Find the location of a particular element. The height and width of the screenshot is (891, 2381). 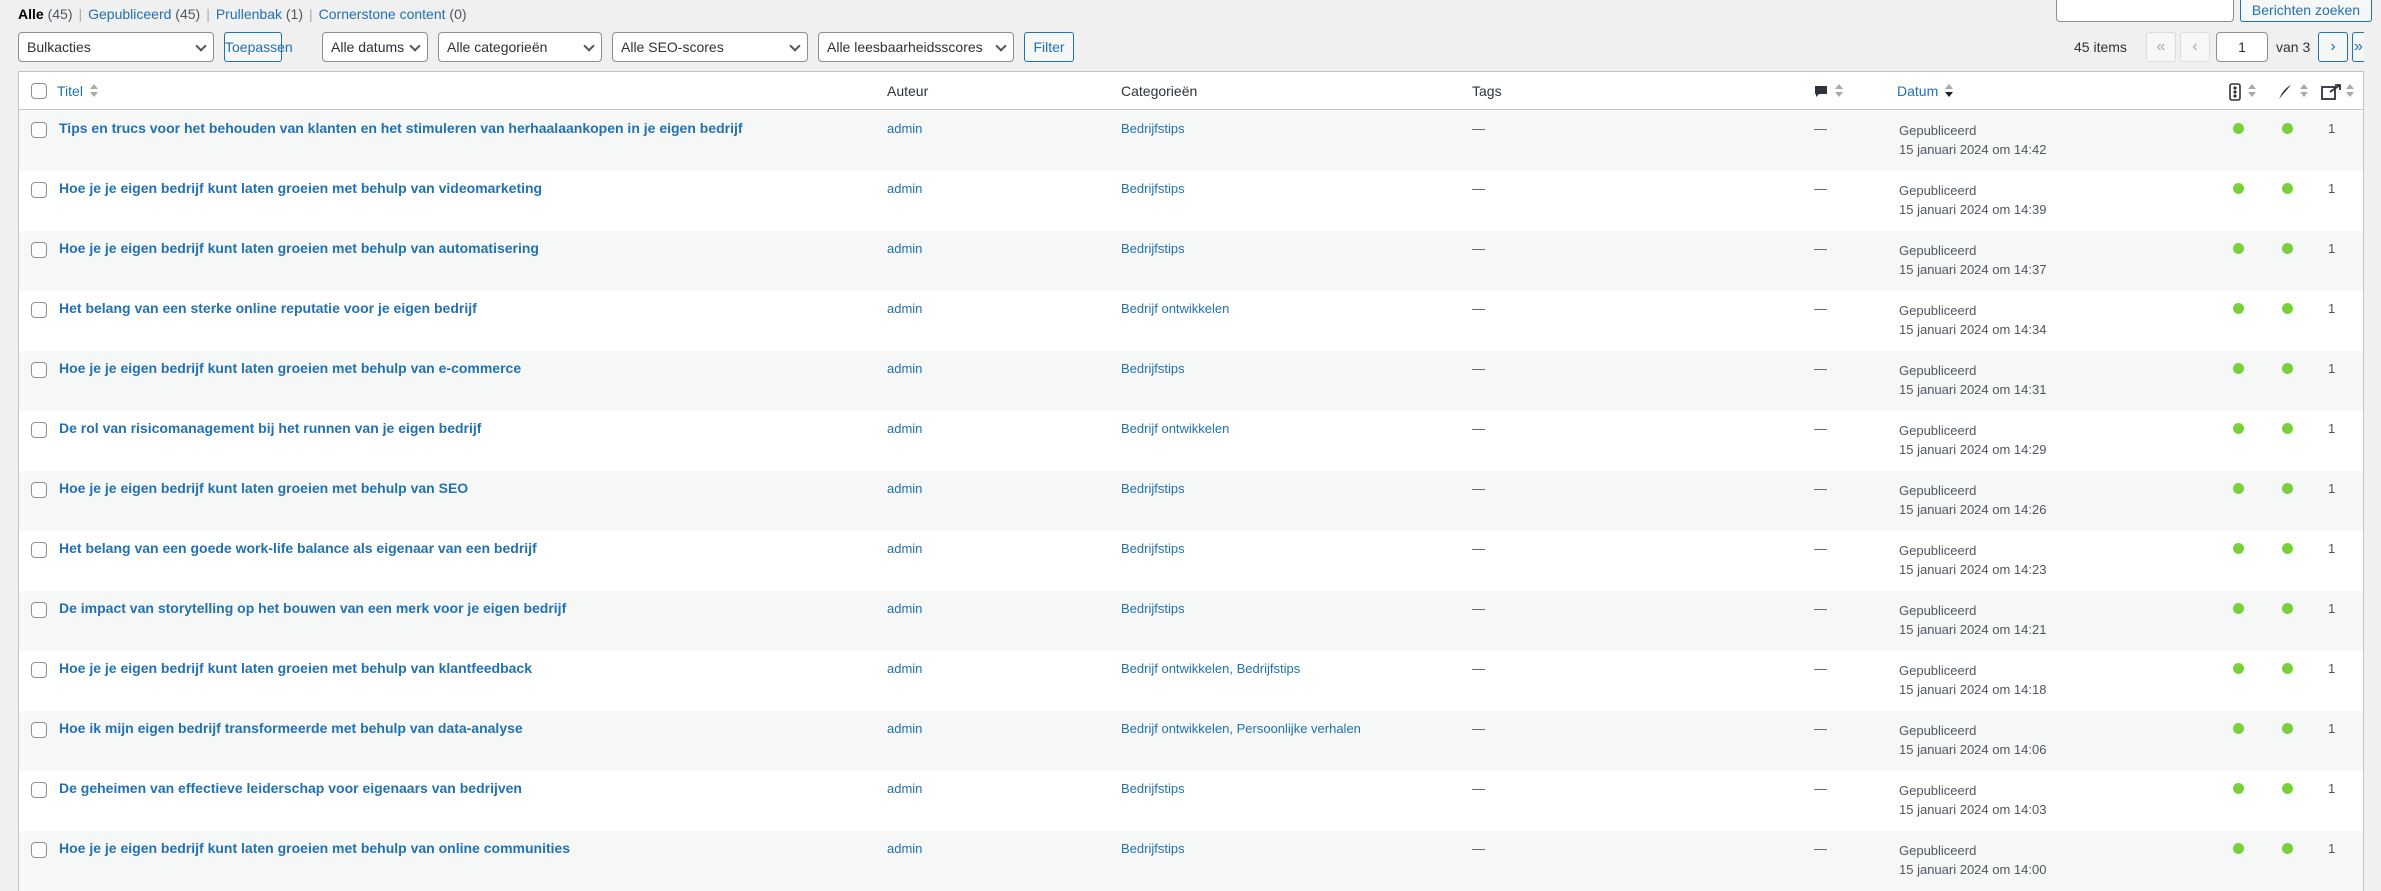

column-title: Titel is located at coordinates (78, 91).